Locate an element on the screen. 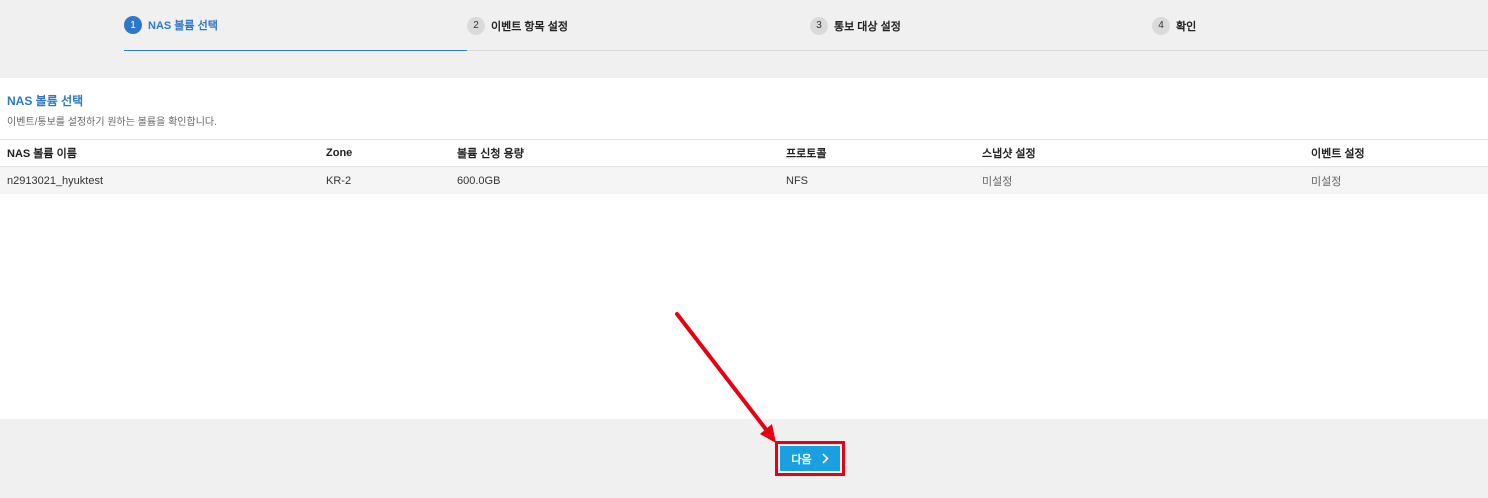 The image size is (1488, 498). step-notification-target: 3 통보 대상 설정 is located at coordinates (855, 25).